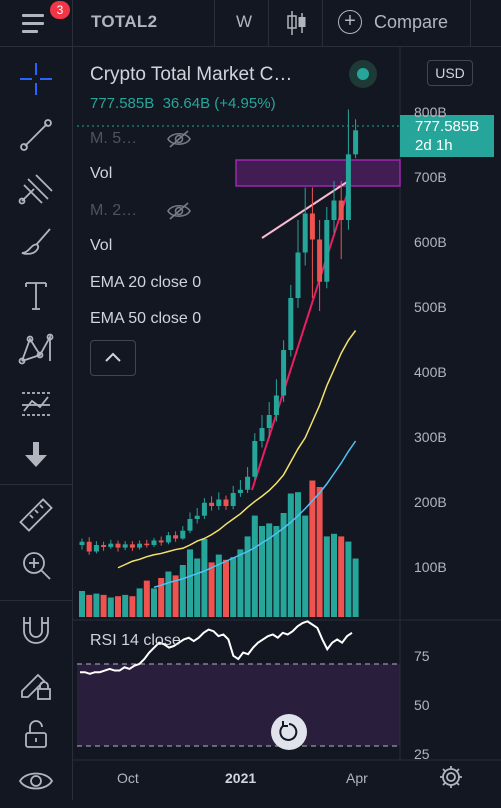 This screenshot has width=501, height=808. I want to click on pitchfork-tool, so click(36, 189).